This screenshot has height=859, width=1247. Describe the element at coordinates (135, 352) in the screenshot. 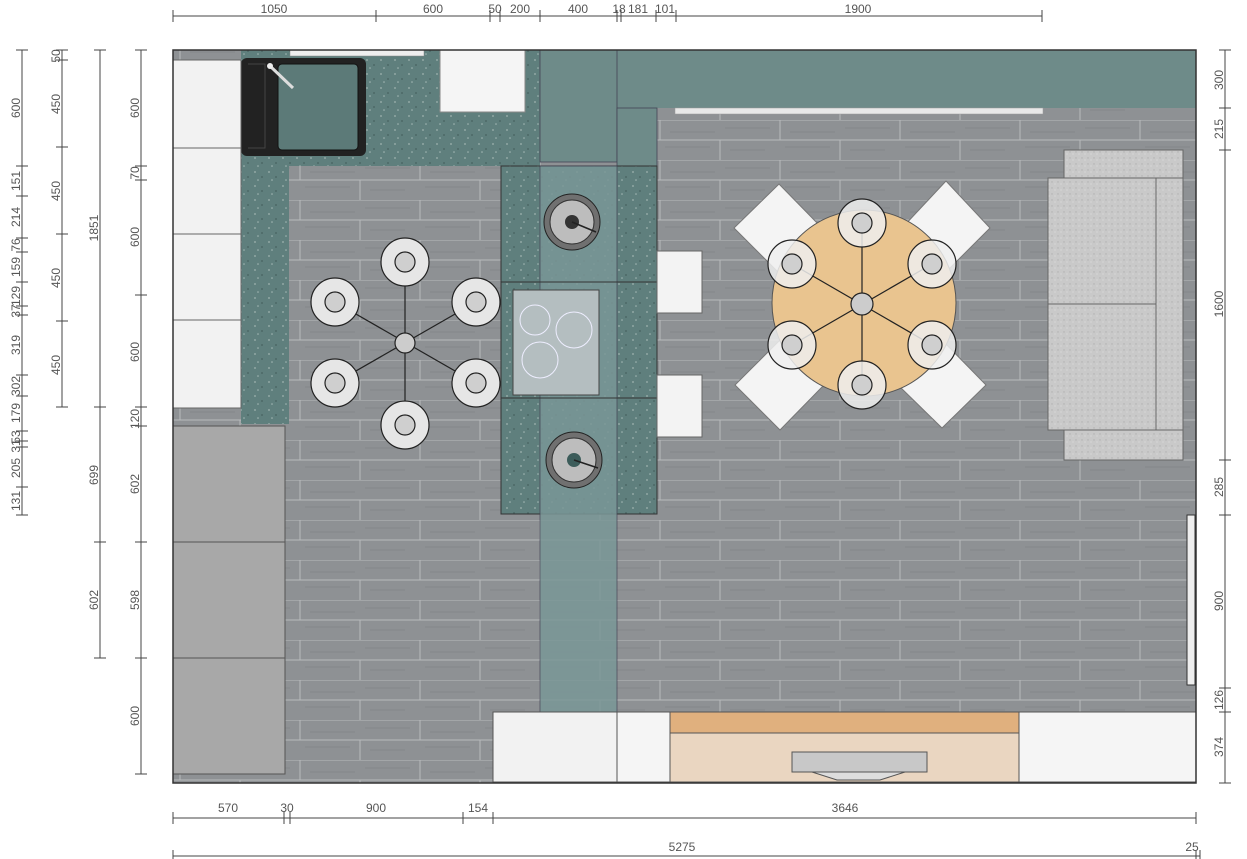

I see `dim-col4-4: 600` at that location.